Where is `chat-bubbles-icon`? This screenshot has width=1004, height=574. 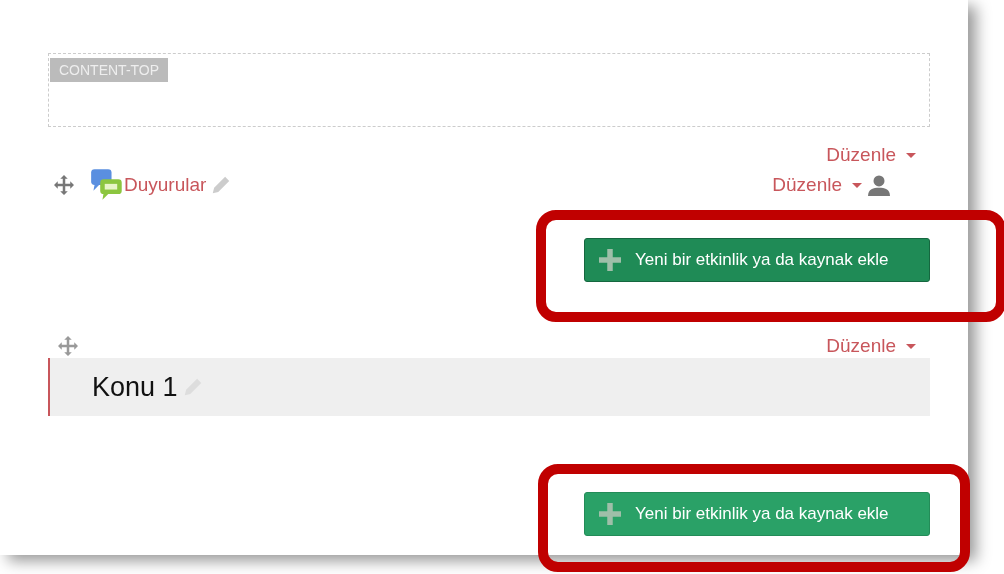
chat-bubbles-icon is located at coordinates (107, 185).